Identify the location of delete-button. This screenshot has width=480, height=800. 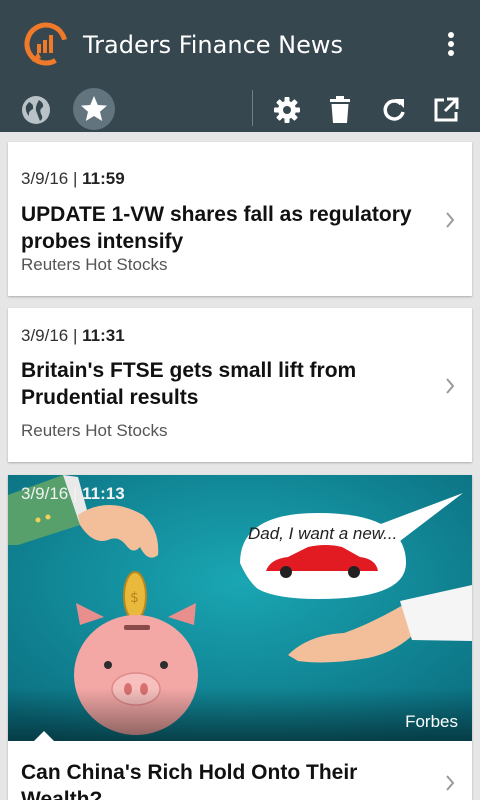
(340, 110).